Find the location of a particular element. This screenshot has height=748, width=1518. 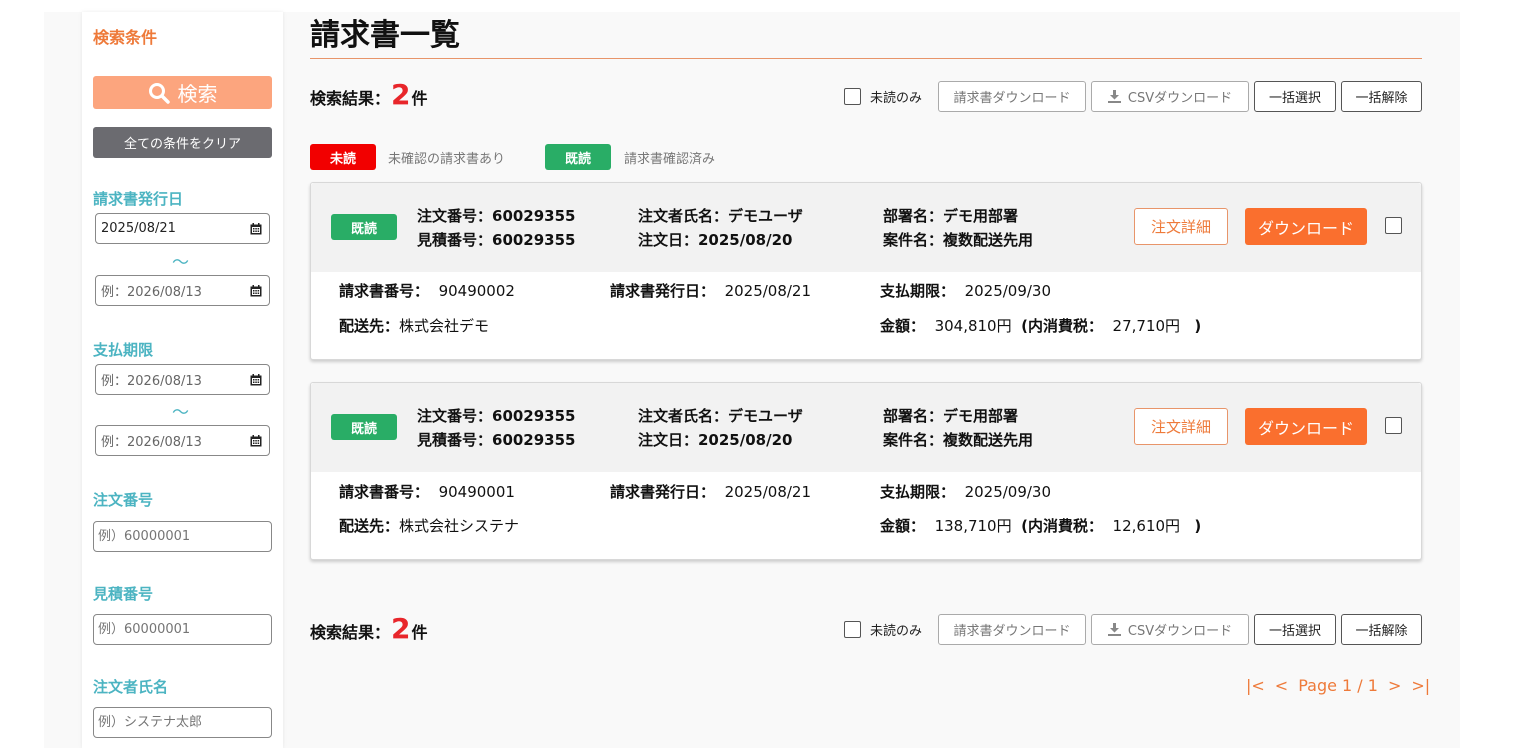

invoice-number: 請求書番号： 90490002 is located at coordinates (427, 290).